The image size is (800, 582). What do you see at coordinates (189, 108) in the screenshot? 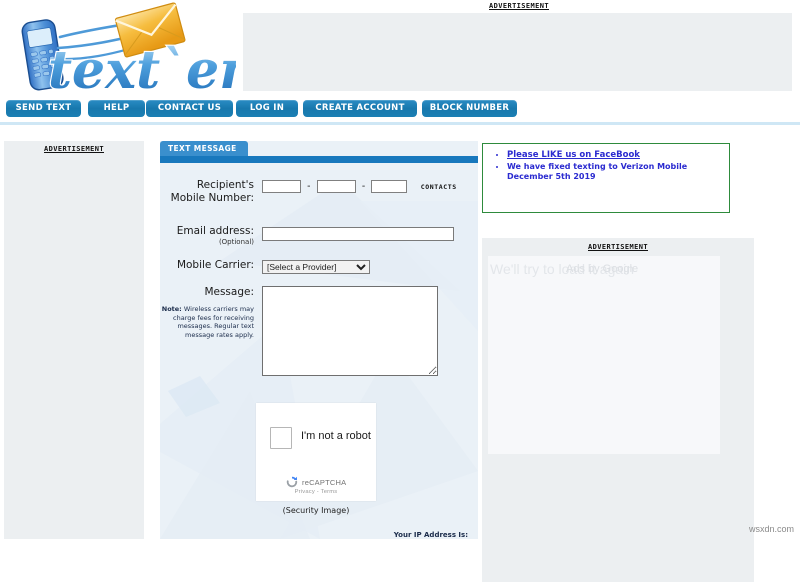
I see `nav-item-contact-us: CONTACT US` at bounding box center [189, 108].